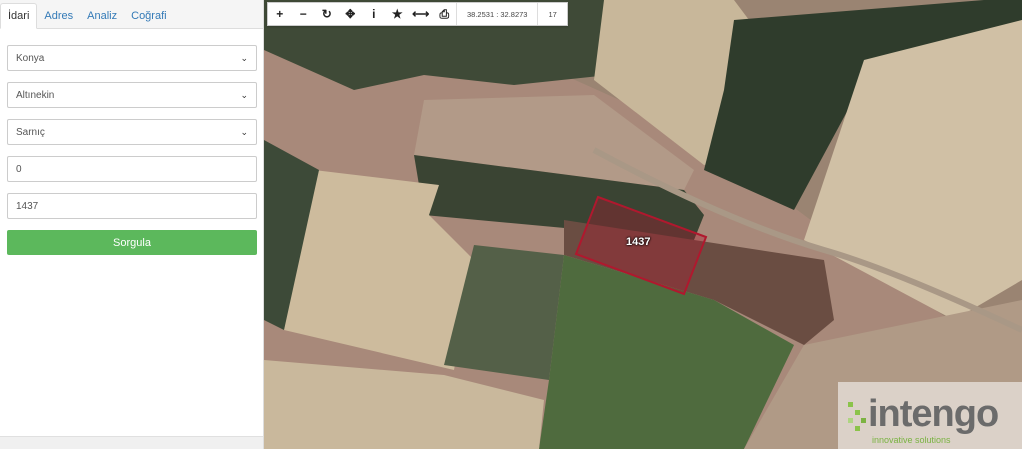 The image size is (1022, 449). Describe the element at coordinates (102, 16) in the screenshot. I see `tab-analiz: Analiz` at that location.